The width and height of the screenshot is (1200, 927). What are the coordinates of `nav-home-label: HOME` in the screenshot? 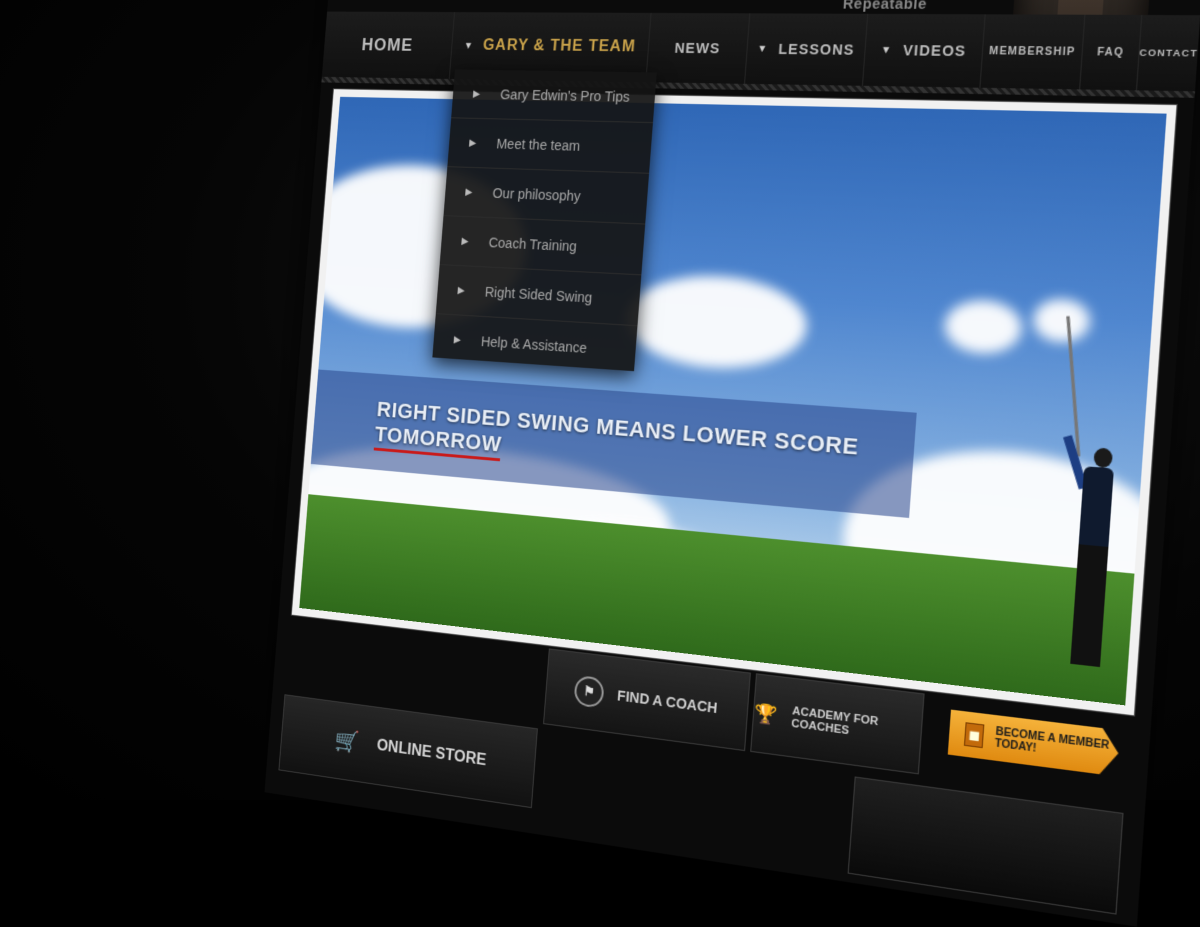 It's located at (387, 44).